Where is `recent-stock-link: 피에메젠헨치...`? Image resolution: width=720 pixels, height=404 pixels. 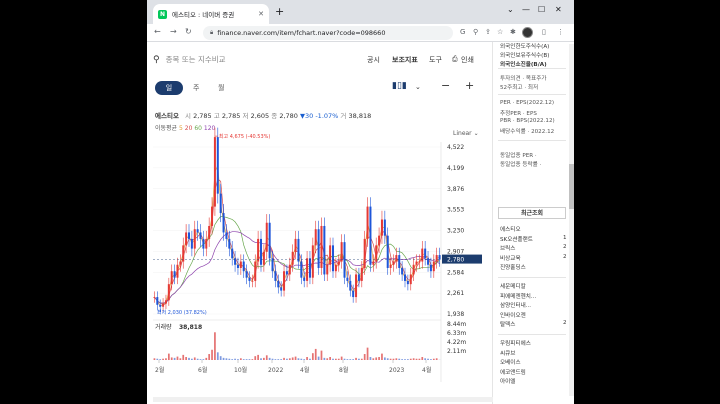 recent-stock-link: 피에메젠헨치... is located at coordinates (518, 296).